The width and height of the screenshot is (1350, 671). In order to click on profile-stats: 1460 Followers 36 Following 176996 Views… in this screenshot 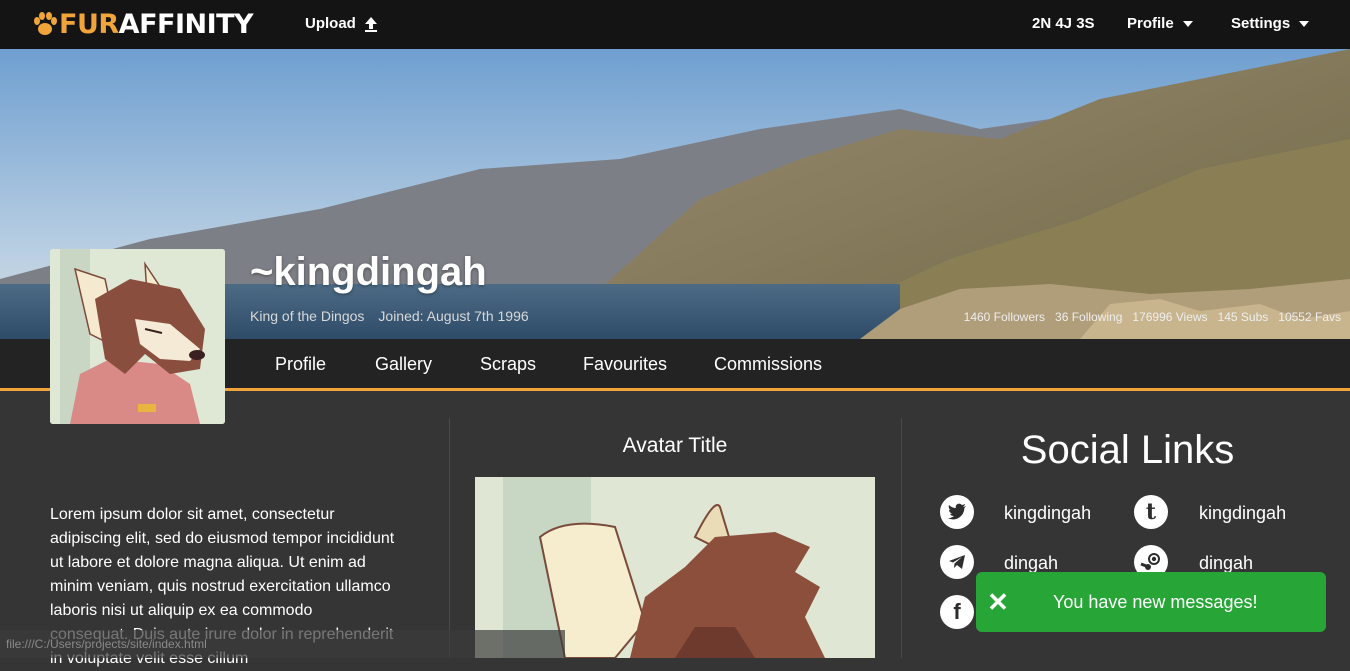, I will do `click(1152, 317)`.